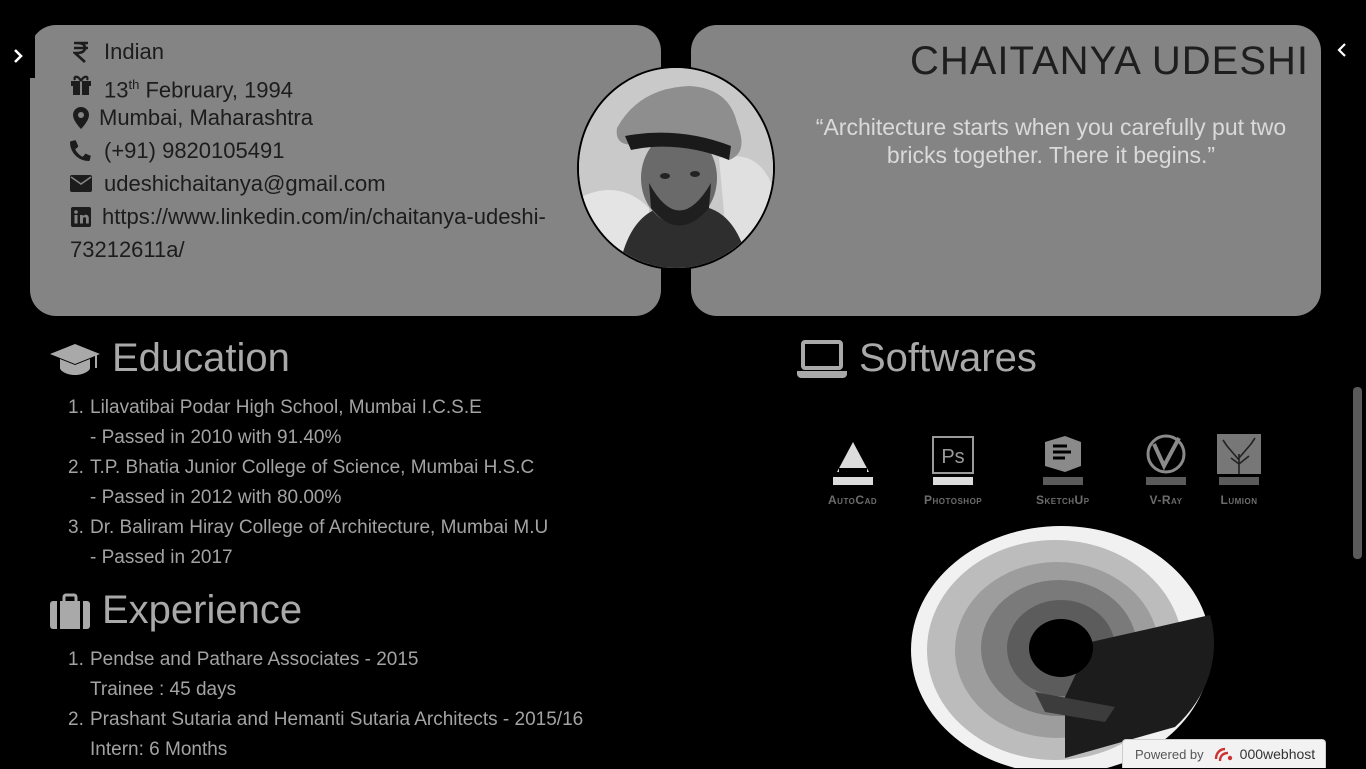 This screenshot has height=769, width=1366. I want to click on linkedin-url-line2: 73212611a/, so click(127, 249).